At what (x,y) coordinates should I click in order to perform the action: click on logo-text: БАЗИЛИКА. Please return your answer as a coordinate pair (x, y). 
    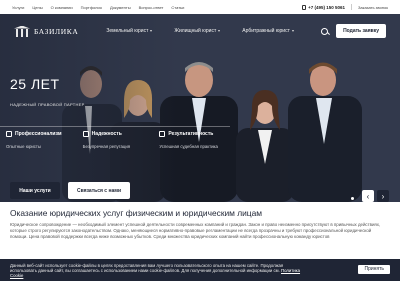
    Looking at the image, I should click on (56, 31).